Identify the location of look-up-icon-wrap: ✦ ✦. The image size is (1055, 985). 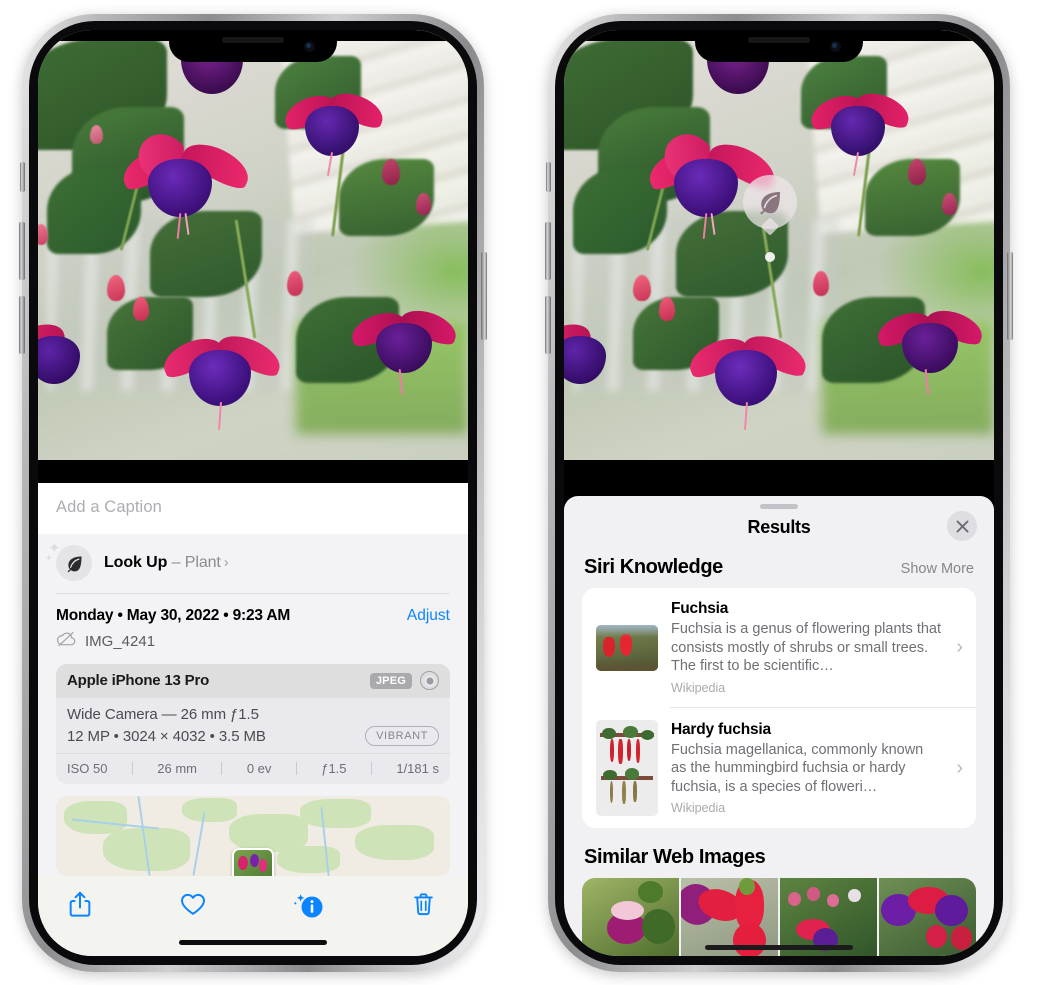
(68, 561).